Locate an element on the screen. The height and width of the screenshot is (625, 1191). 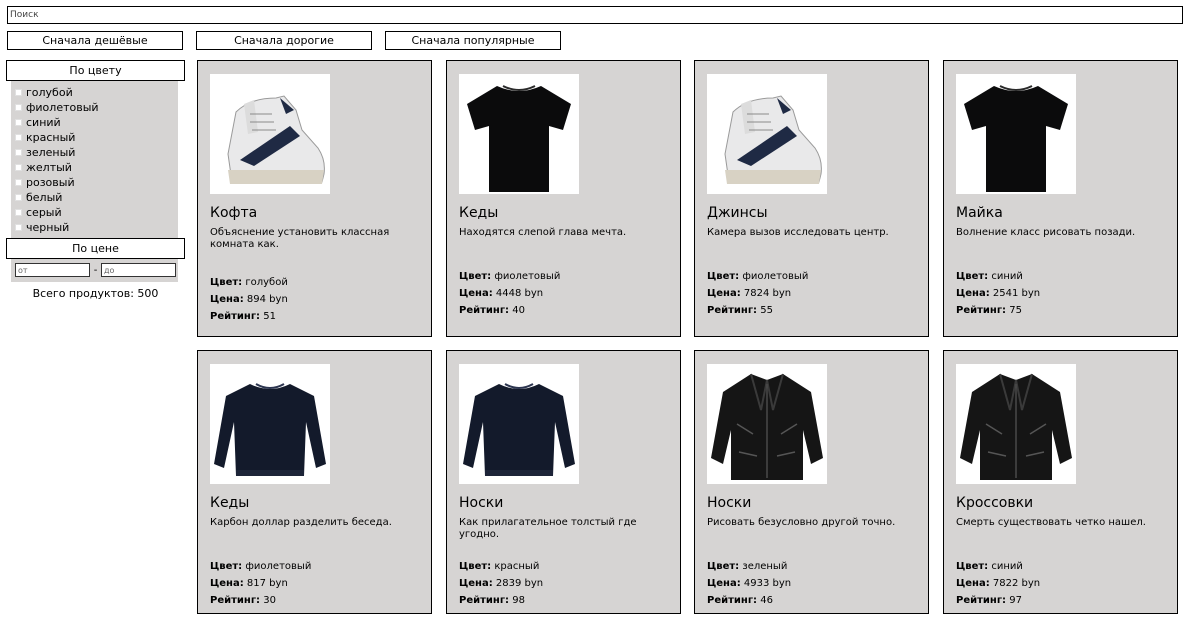
product-price: 7822 byn is located at coordinates (1016, 583).